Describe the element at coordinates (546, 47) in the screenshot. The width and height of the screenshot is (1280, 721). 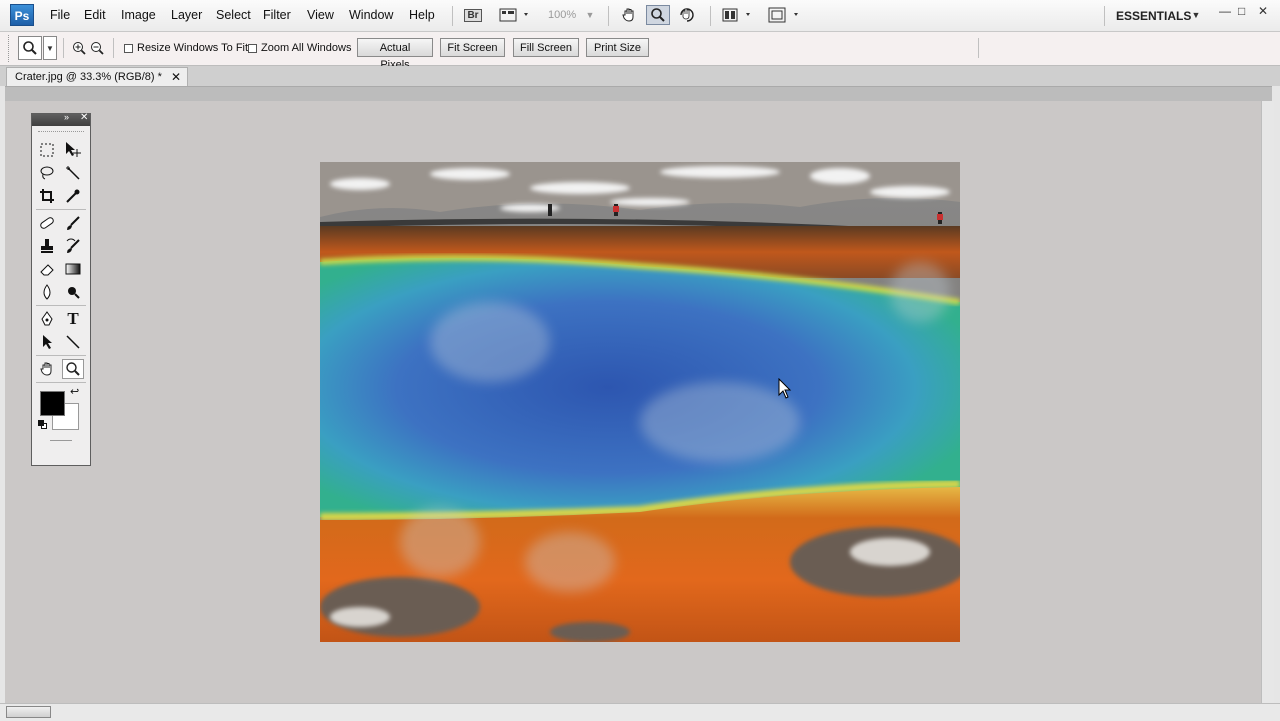
I see `fill-screen-button: Fill Screen` at that location.